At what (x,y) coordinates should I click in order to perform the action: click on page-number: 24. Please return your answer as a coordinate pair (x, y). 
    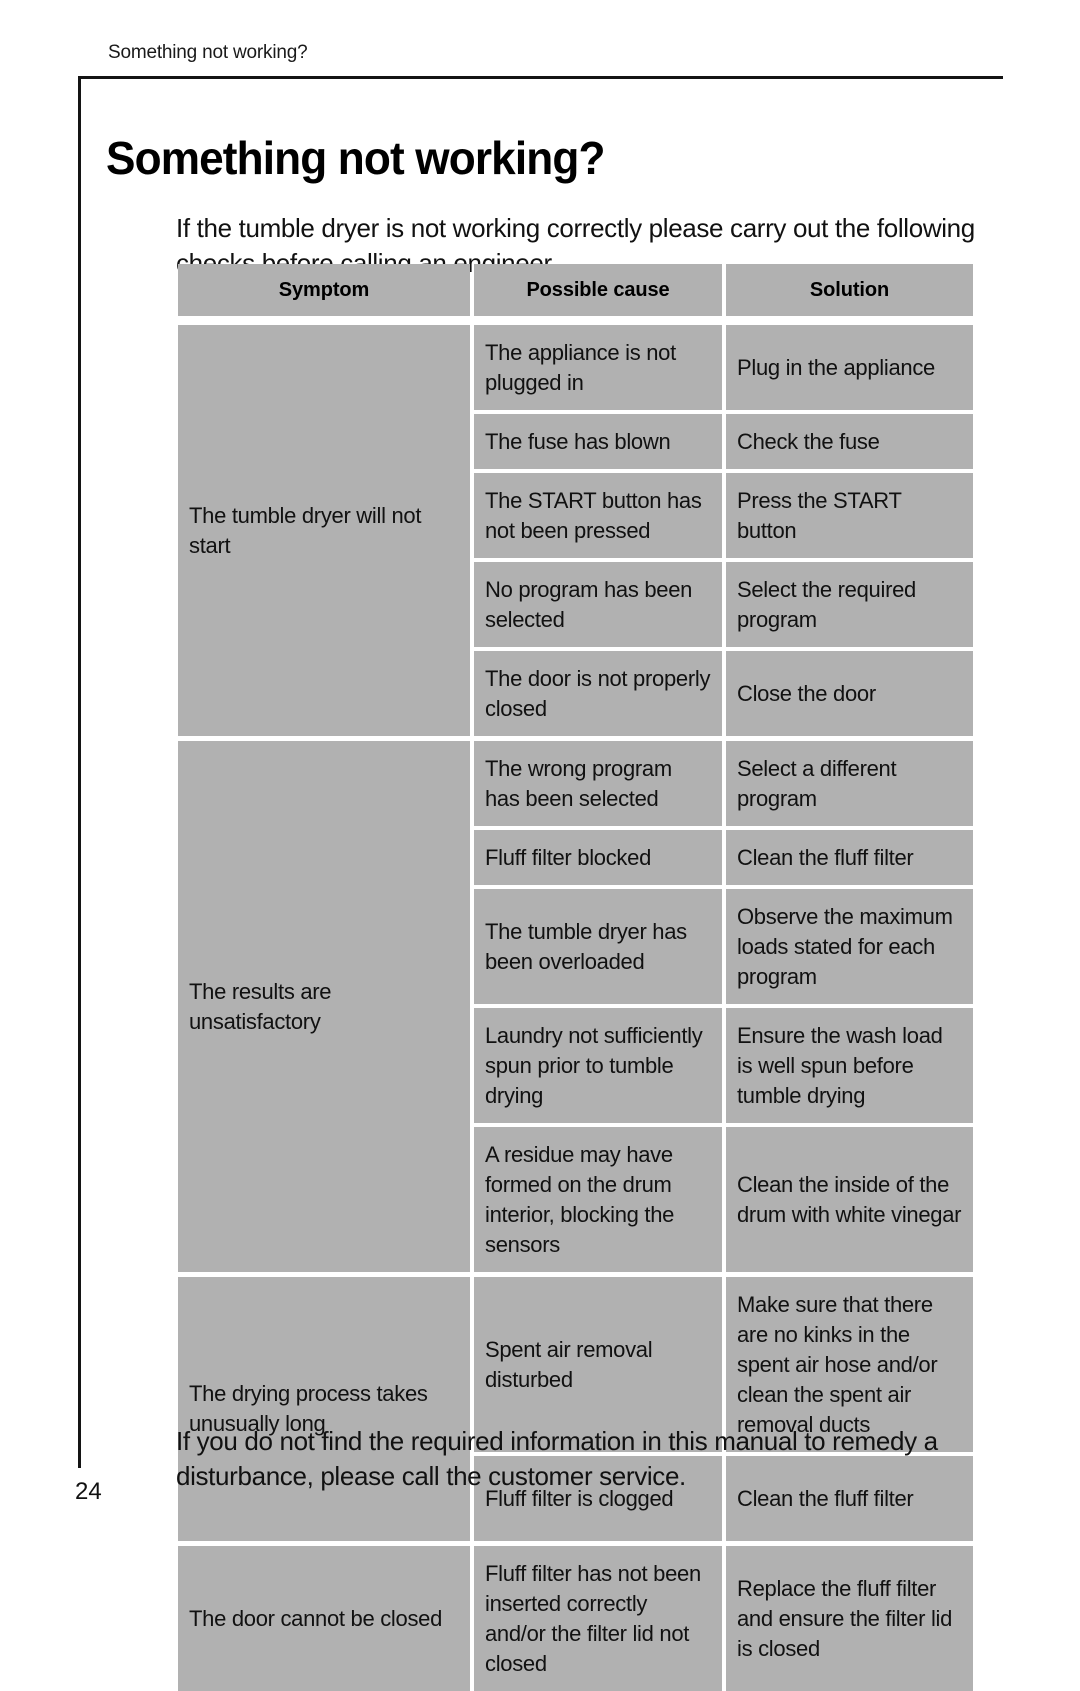
    Looking at the image, I should click on (88, 1491).